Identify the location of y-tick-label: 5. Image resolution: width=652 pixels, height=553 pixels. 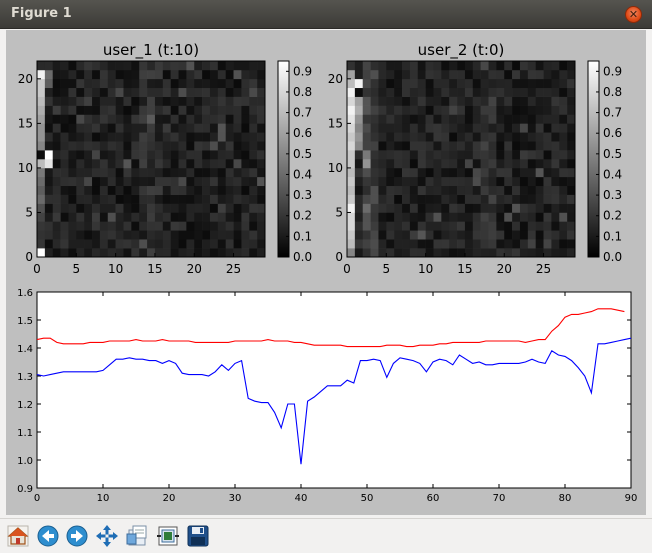
(29, 212).